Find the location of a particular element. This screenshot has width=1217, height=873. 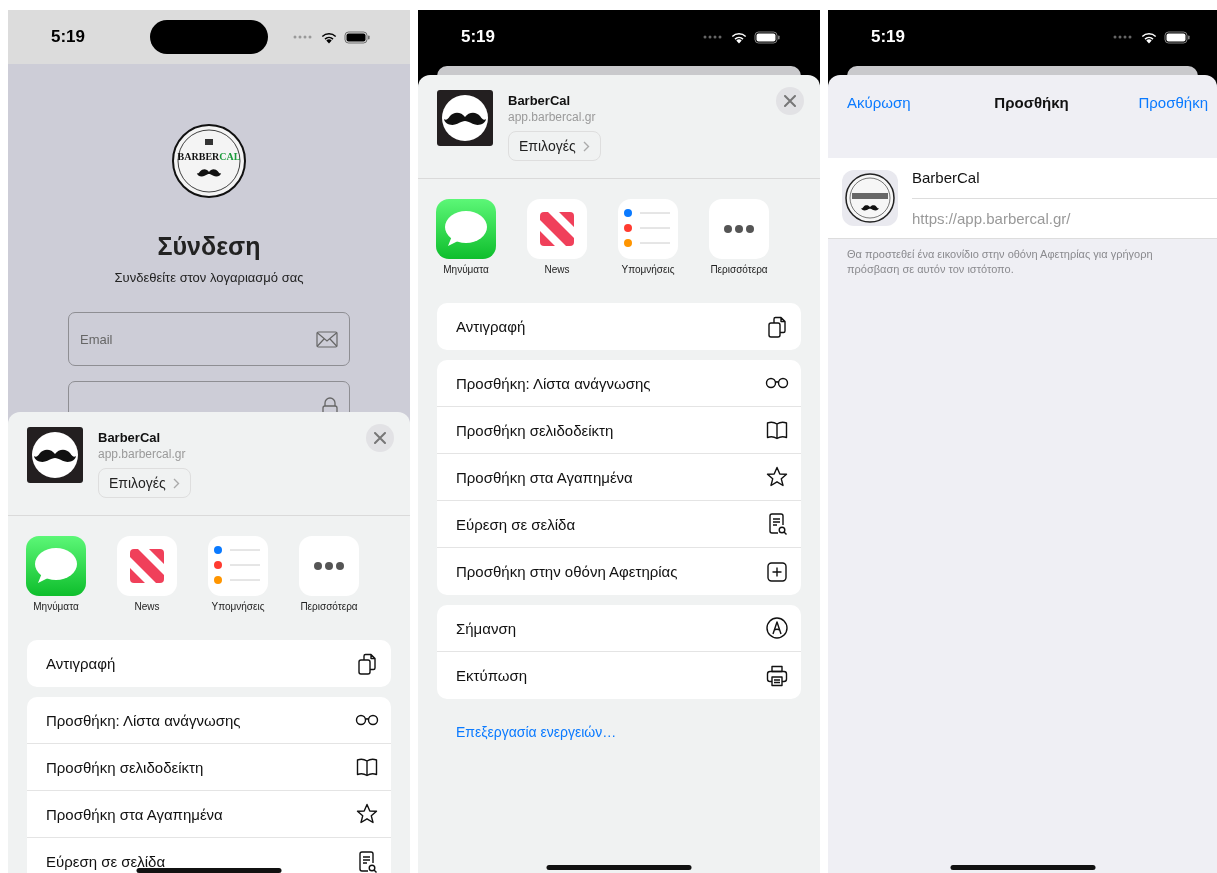

barber-logo: BARBERCAL is located at coordinates (209, 161).